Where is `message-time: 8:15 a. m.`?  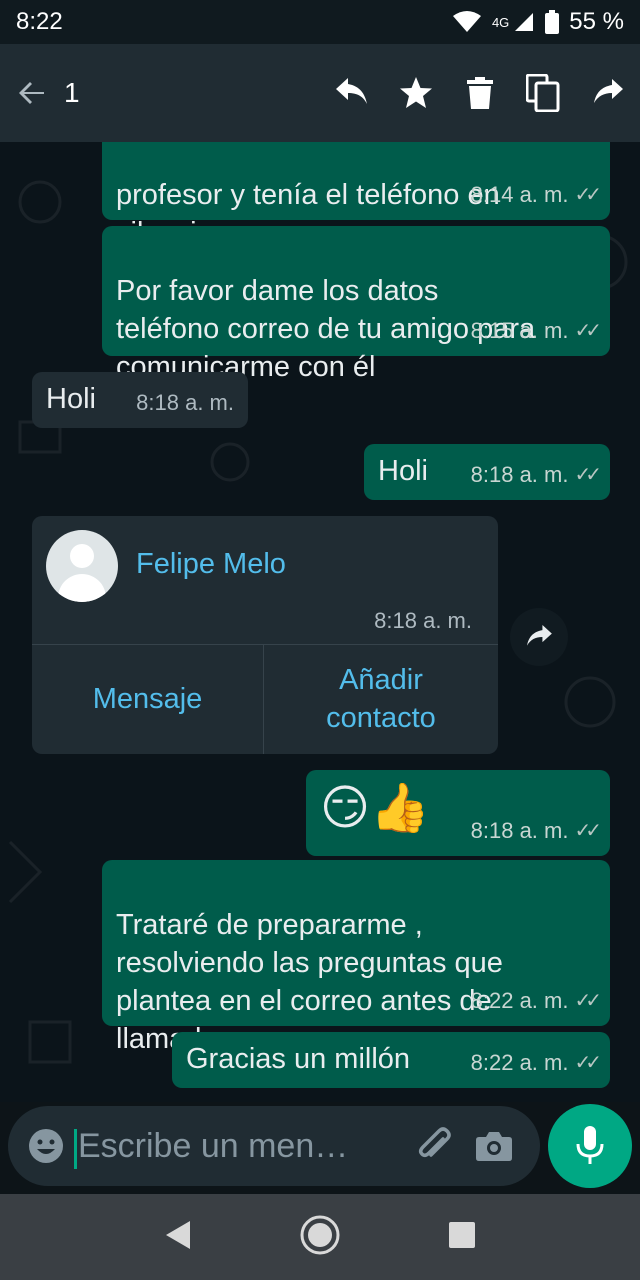 message-time: 8:15 a. m. is located at coordinates (519, 330).